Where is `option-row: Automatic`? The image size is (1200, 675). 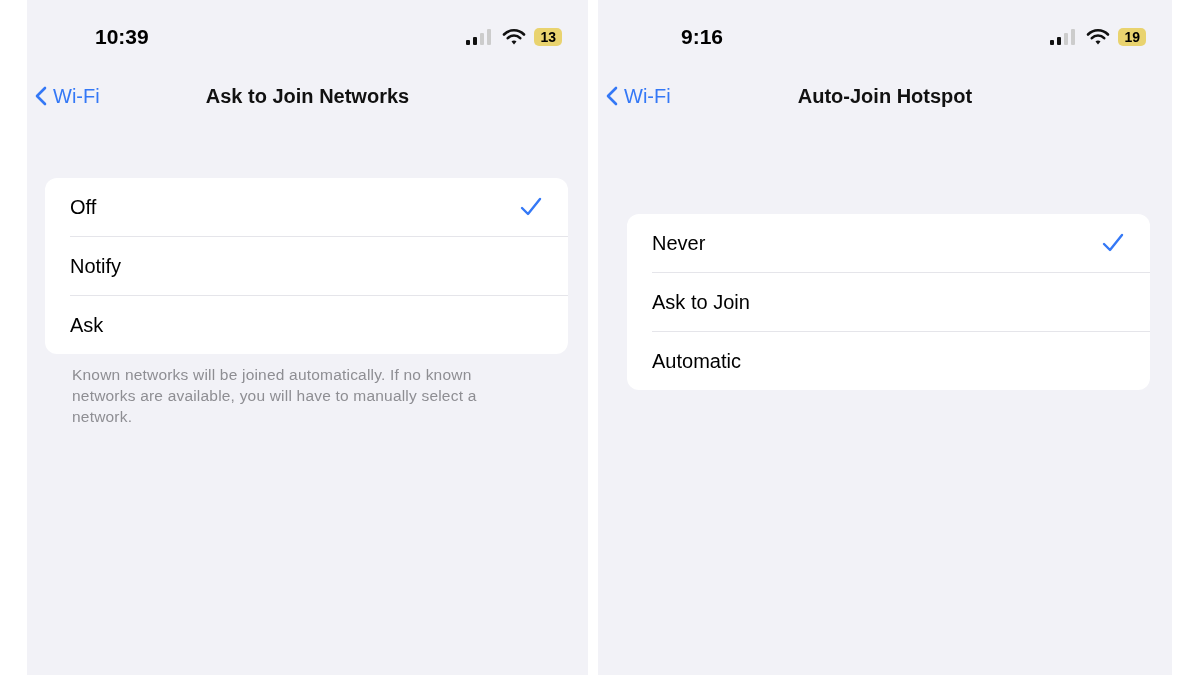
option-row: Automatic is located at coordinates (901, 360).